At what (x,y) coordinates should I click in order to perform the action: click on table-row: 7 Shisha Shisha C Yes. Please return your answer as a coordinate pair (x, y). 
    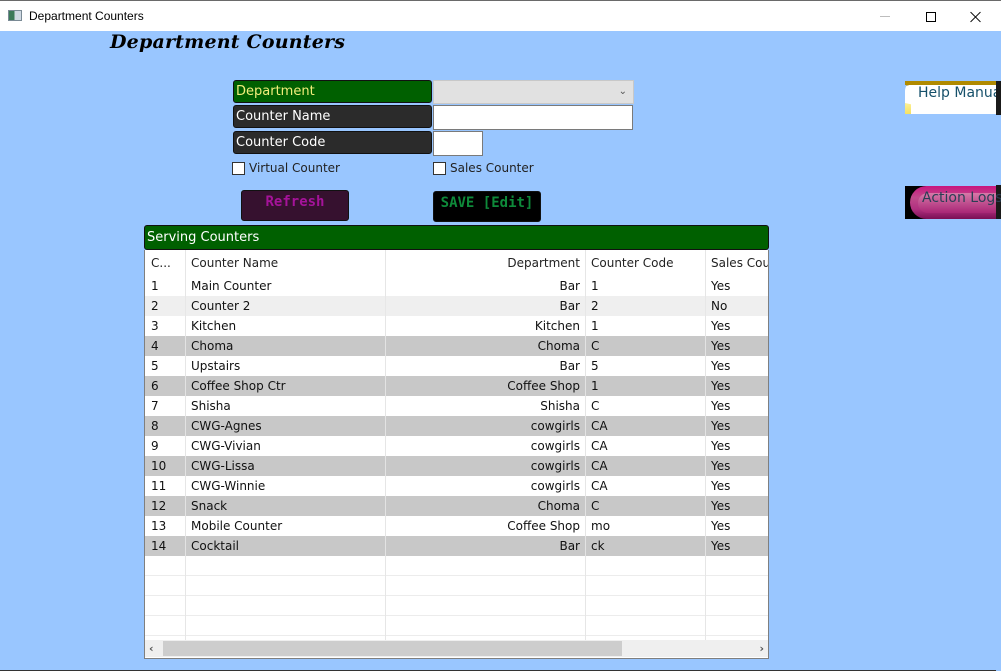
    Looking at the image, I should click on (456, 406).